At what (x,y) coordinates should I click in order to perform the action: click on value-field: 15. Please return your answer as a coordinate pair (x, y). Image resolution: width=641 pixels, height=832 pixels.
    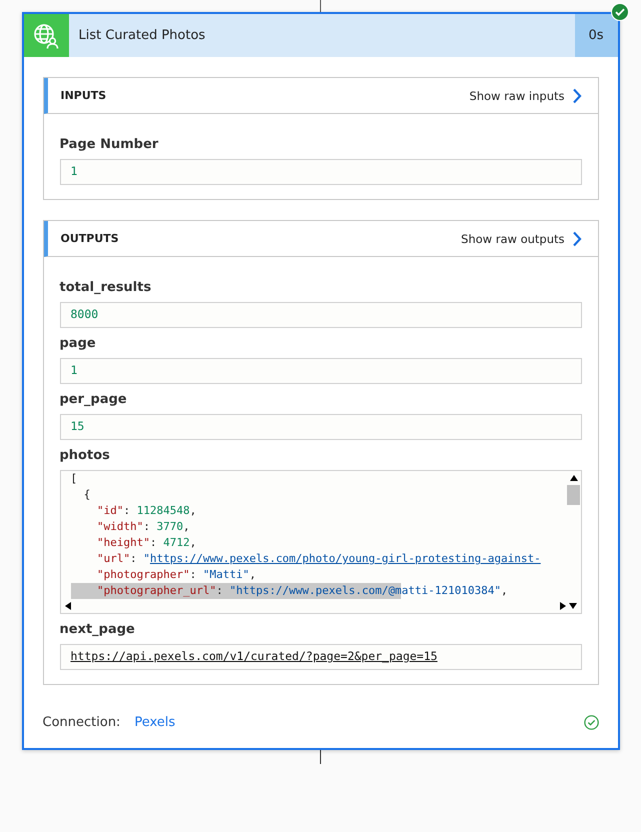
    Looking at the image, I should click on (321, 427).